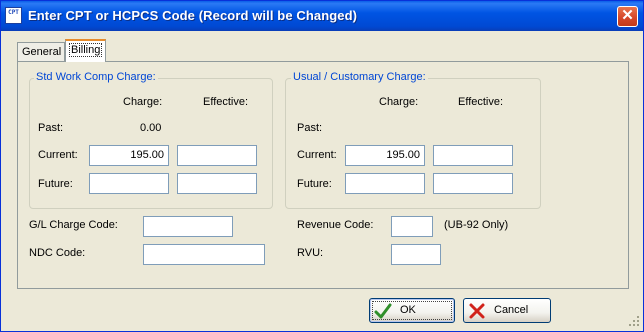 Image resolution: width=644 pixels, height=332 pixels. I want to click on usual-effective-header: Effective:, so click(481, 102).